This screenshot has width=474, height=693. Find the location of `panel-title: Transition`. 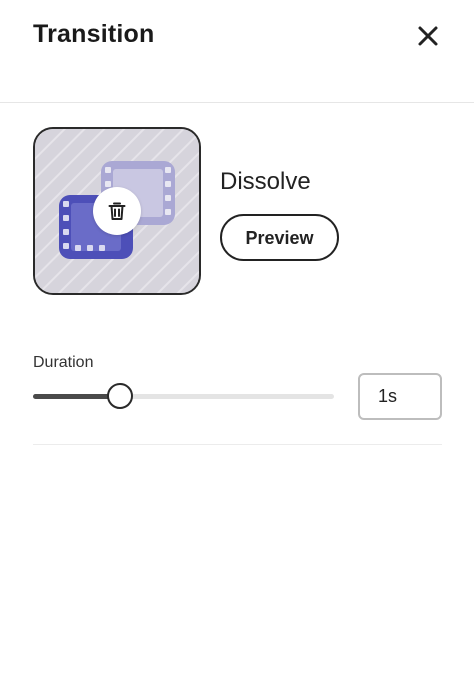

panel-title: Transition is located at coordinates (94, 34).